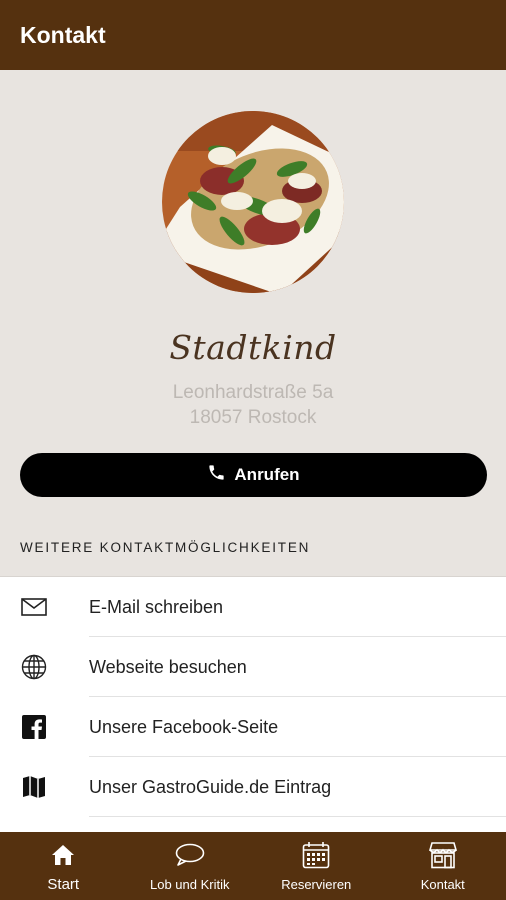 The height and width of the screenshot is (900, 506). I want to click on bottom-tab-bar: Start Lob und Kritik Reservieren Kontakt, so click(253, 866).